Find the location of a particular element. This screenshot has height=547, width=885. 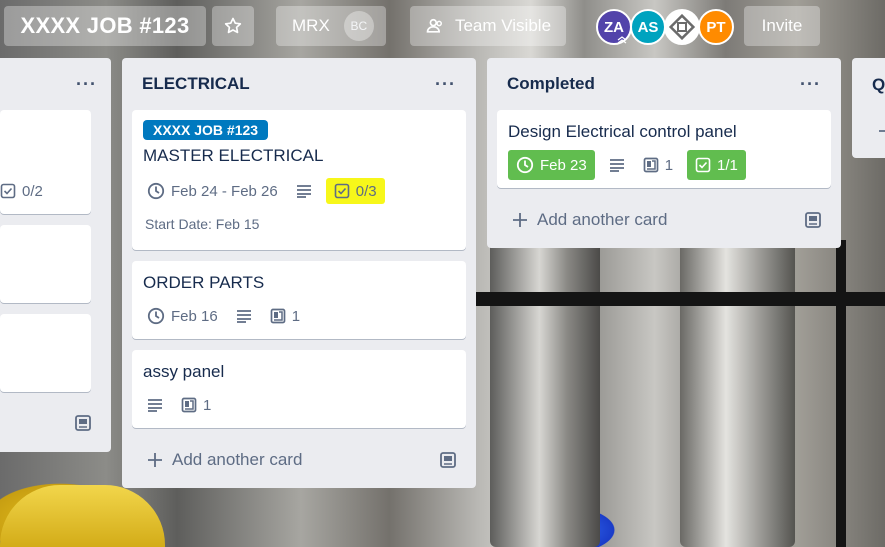

board-header: XXXX JOB #123 MRX BC Team Visible ZA AS is located at coordinates (442, 28).